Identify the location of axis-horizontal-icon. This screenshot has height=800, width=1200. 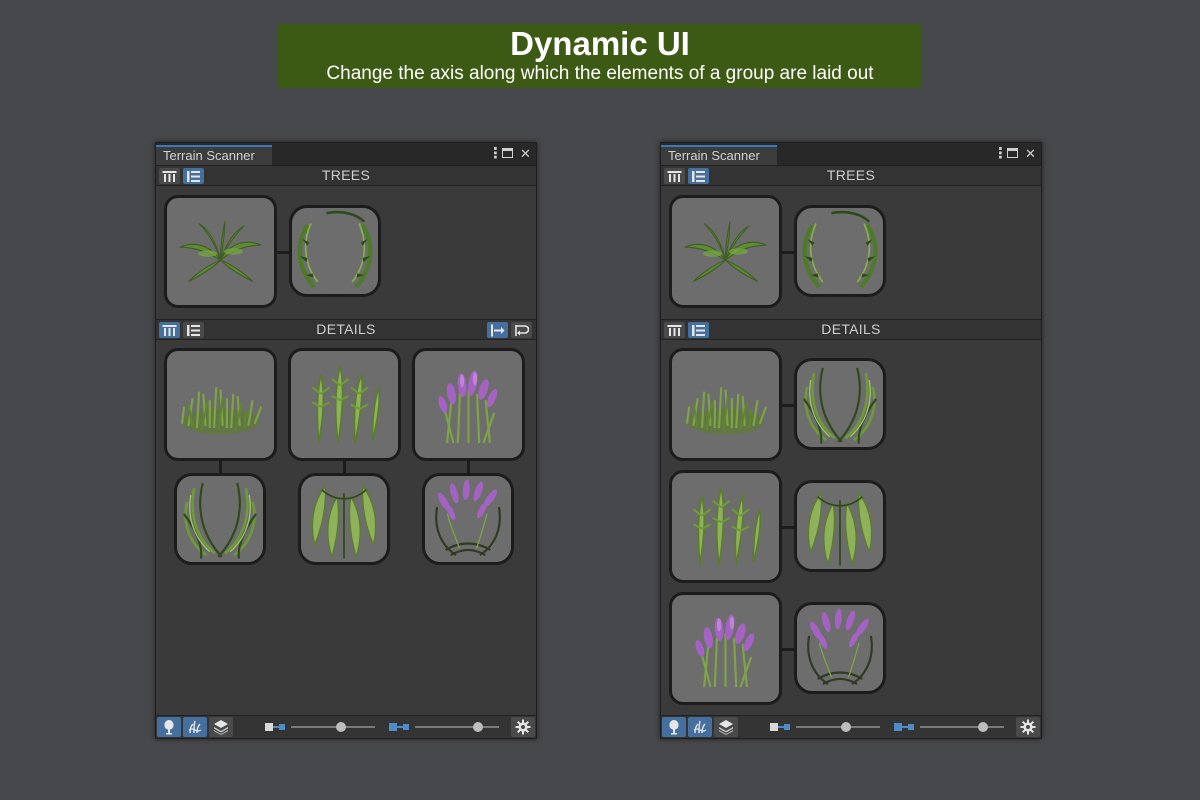
(498, 330).